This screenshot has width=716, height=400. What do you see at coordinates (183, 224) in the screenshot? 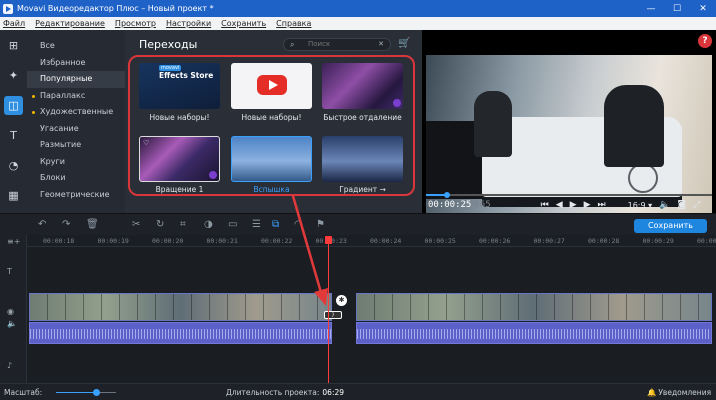
I see `crop-icon: ⌗` at bounding box center [183, 224].